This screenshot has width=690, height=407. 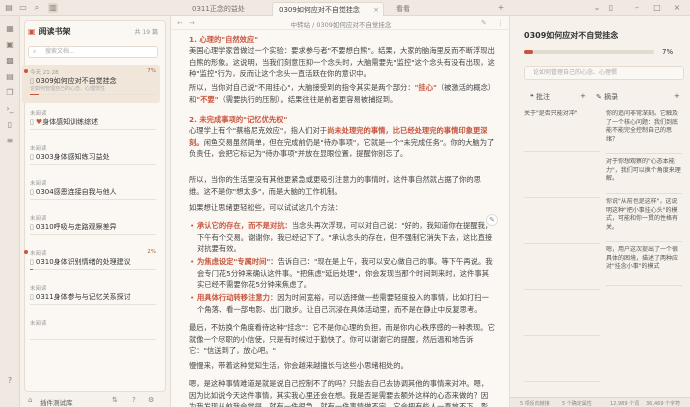 I want to click on shelf-title-text: 阅读书架, so click(x=54, y=31).